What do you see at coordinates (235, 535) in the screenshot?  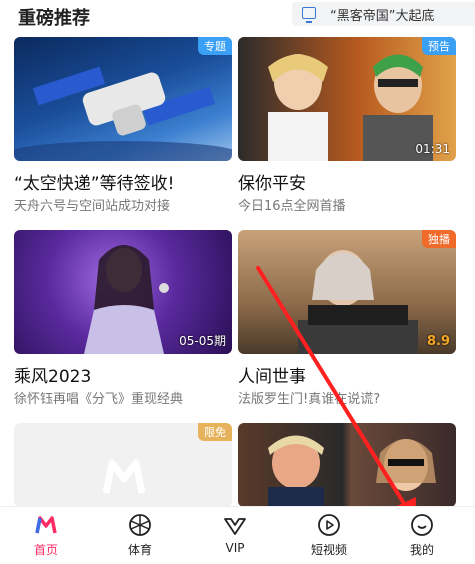 I see `tab-vip: VIP` at bounding box center [235, 535].